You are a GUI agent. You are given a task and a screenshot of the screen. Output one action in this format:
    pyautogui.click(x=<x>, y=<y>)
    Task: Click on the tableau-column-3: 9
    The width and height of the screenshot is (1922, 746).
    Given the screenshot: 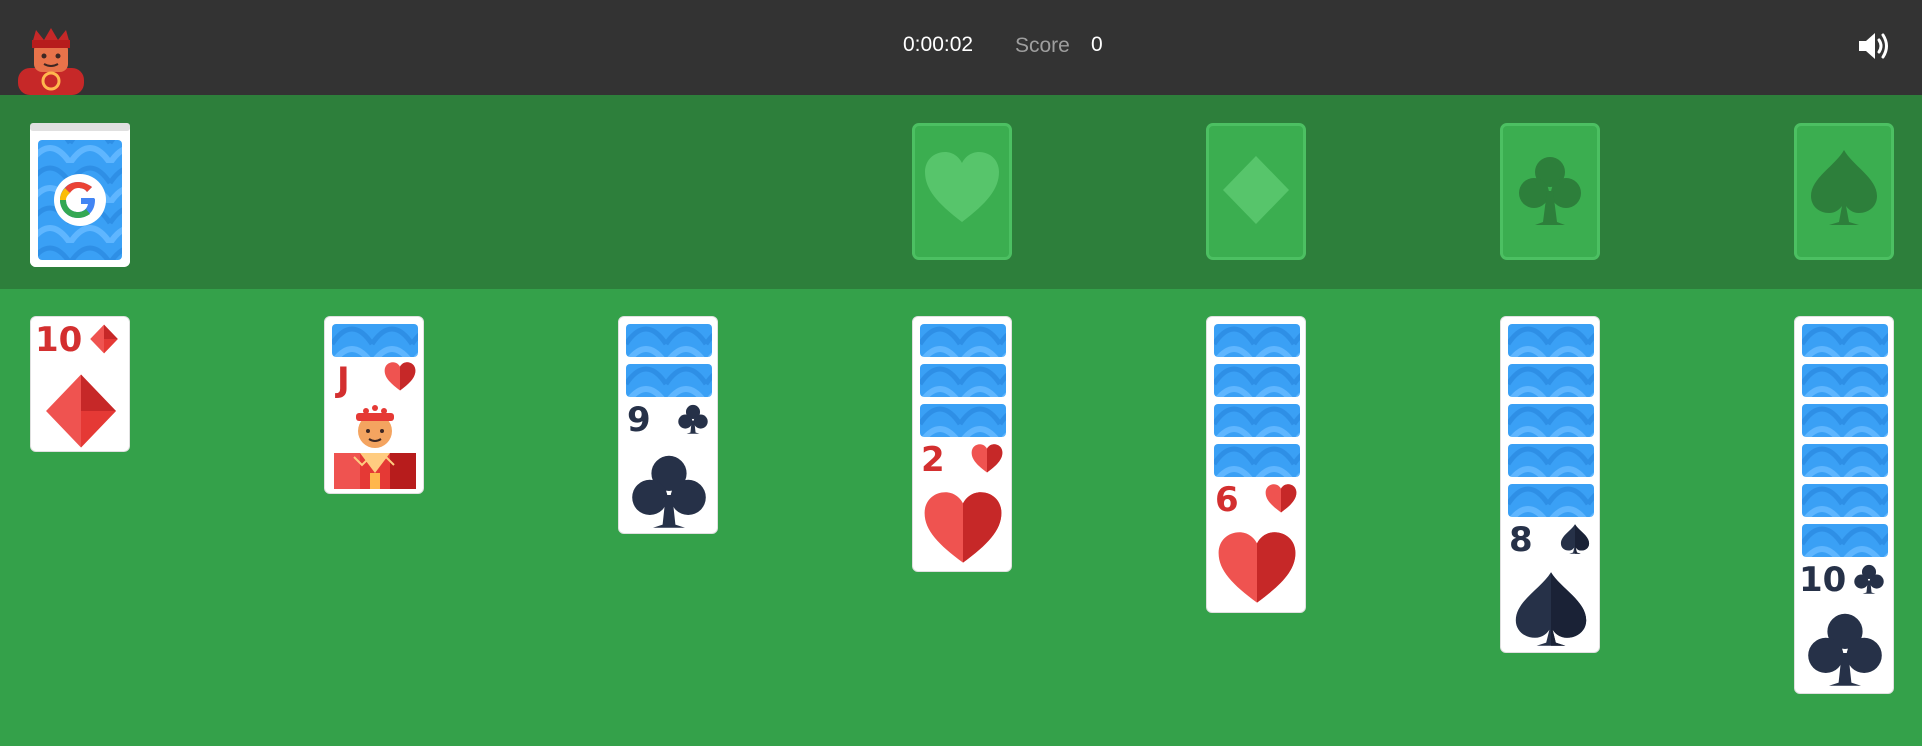 What is the action you would take?
    pyautogui.click(x=668, y=425)
    